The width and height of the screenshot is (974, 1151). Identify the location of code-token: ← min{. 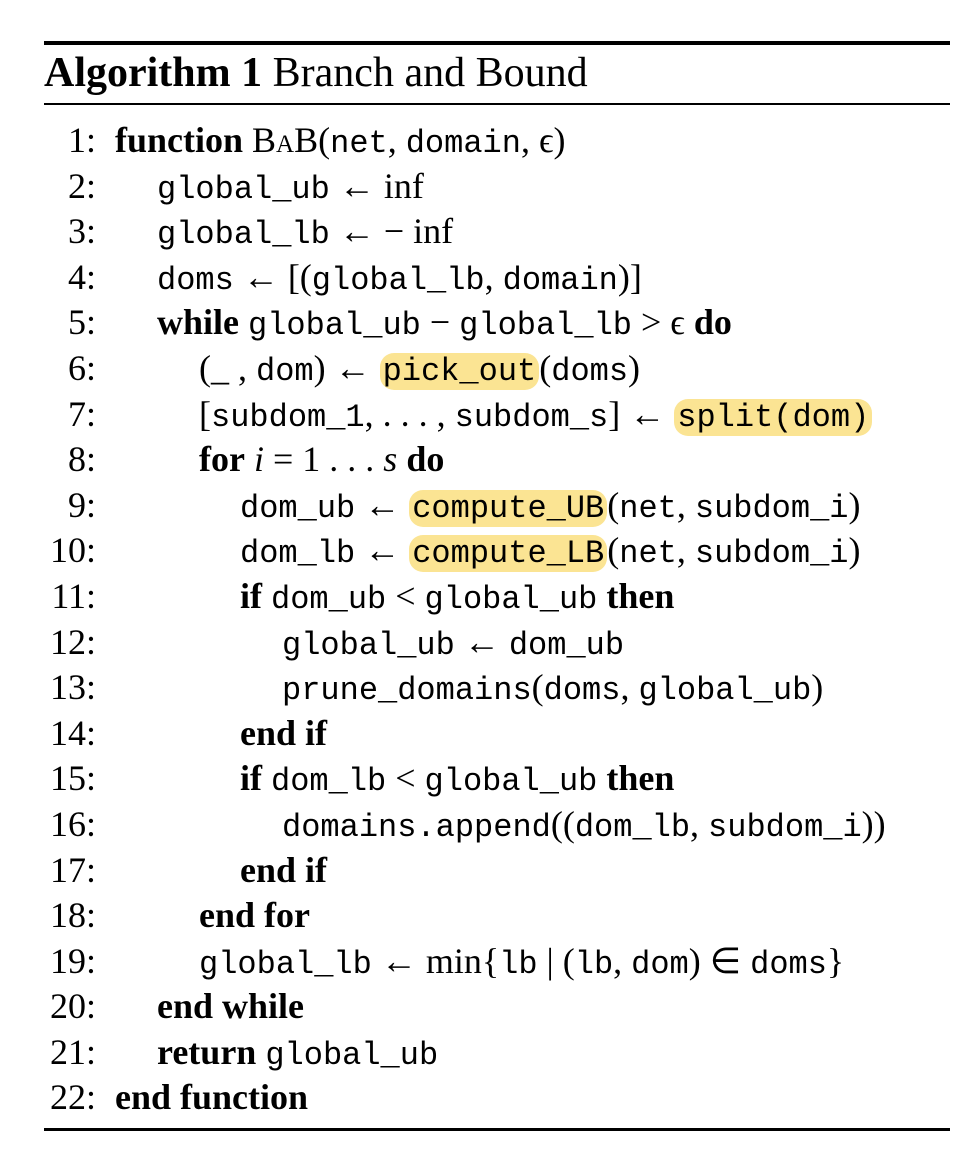
(435, 960).